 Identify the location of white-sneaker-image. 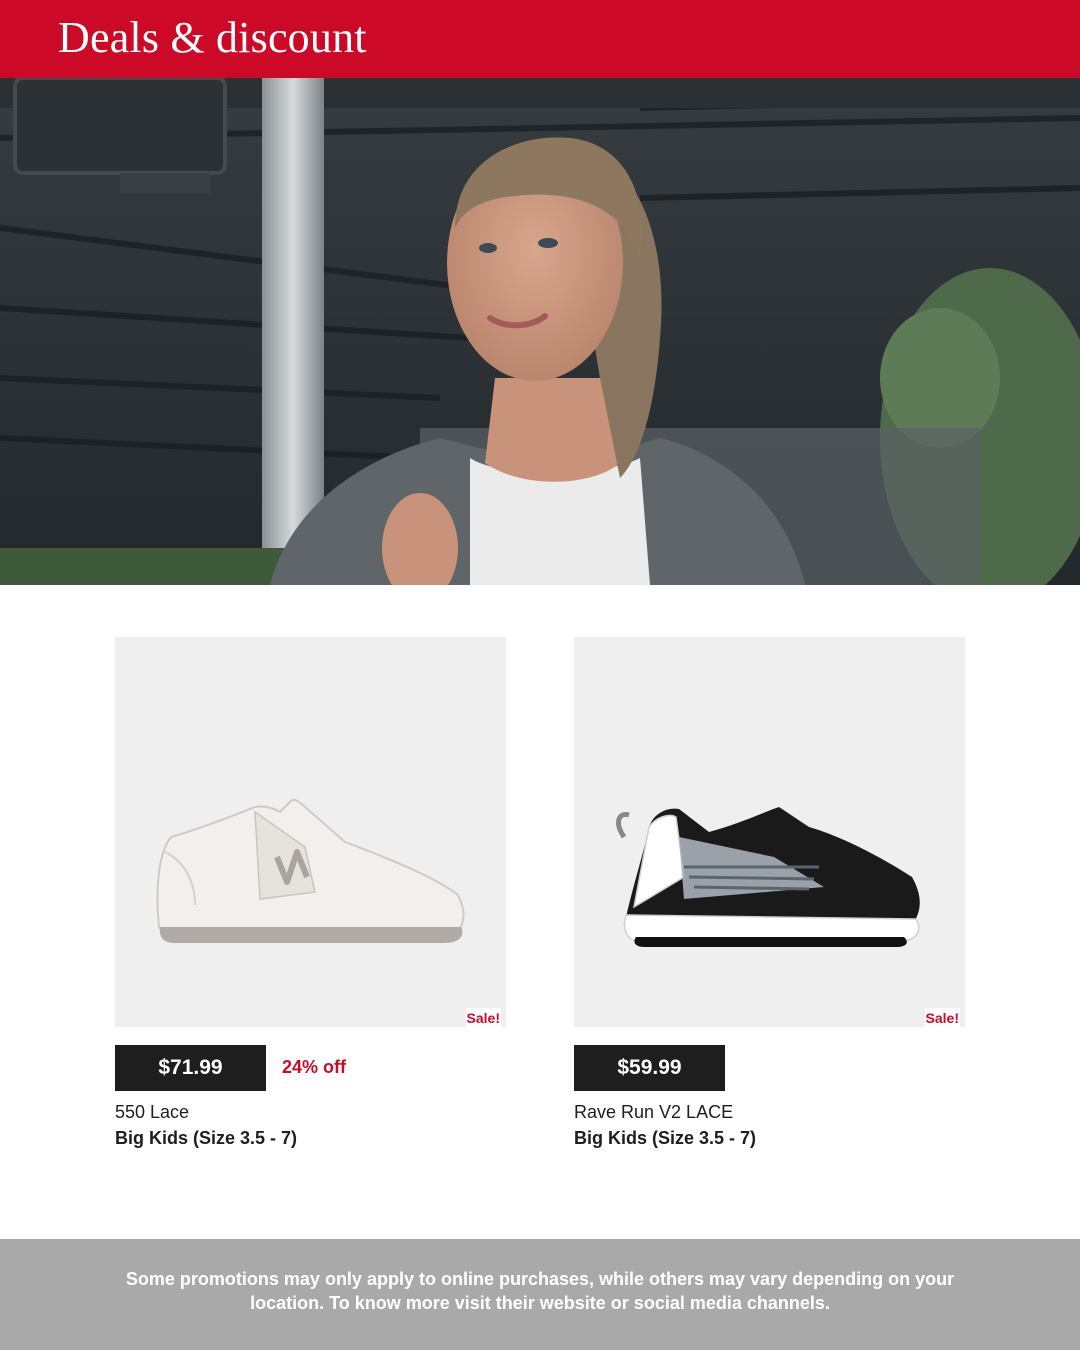
(310, 870).